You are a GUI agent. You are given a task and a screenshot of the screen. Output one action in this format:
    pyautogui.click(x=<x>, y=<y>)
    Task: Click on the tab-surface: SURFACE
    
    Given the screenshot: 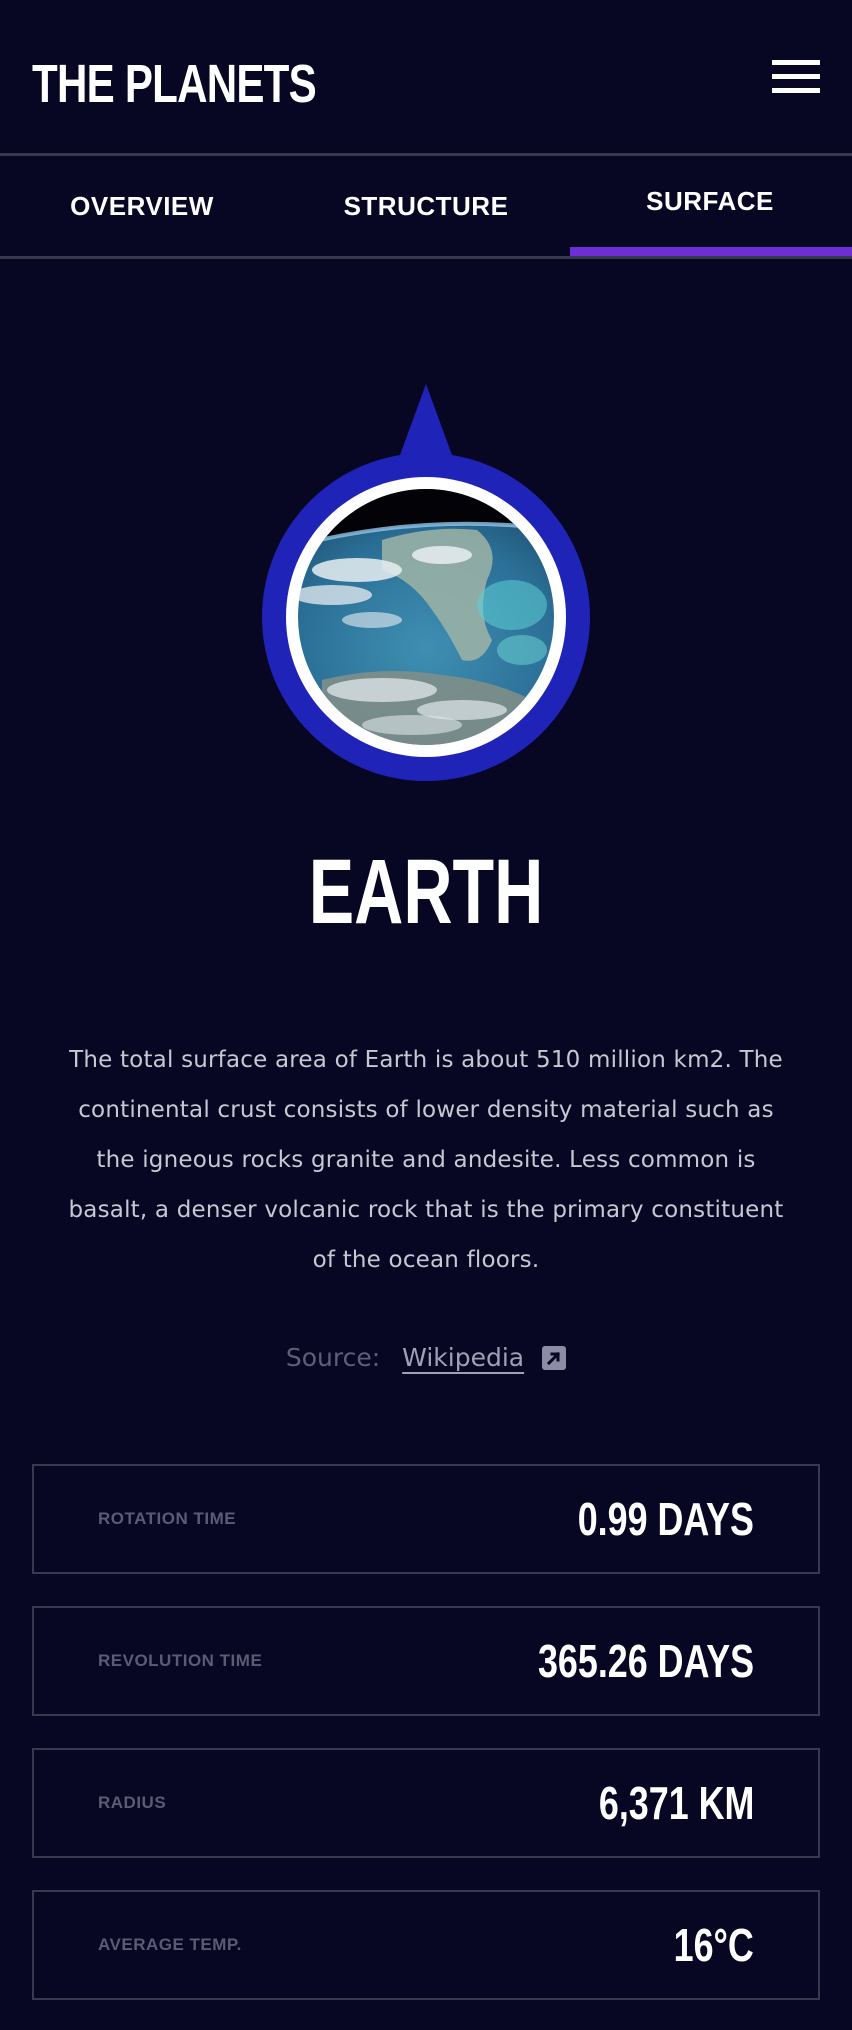 What is the action you would take?
    pyautogui.click(x=710, y=206)
    